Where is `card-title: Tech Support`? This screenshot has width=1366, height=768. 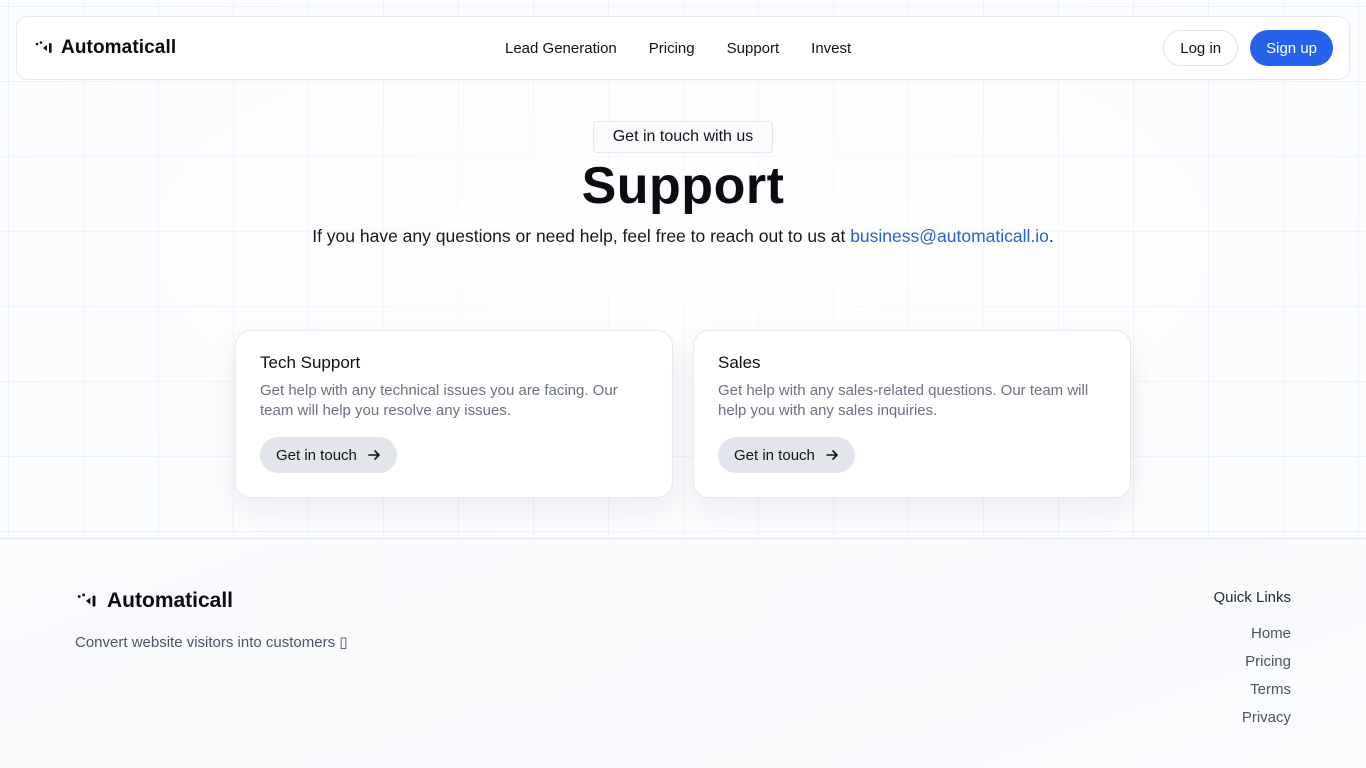 card-title: Tech Support is located at coordinates (310, 362).